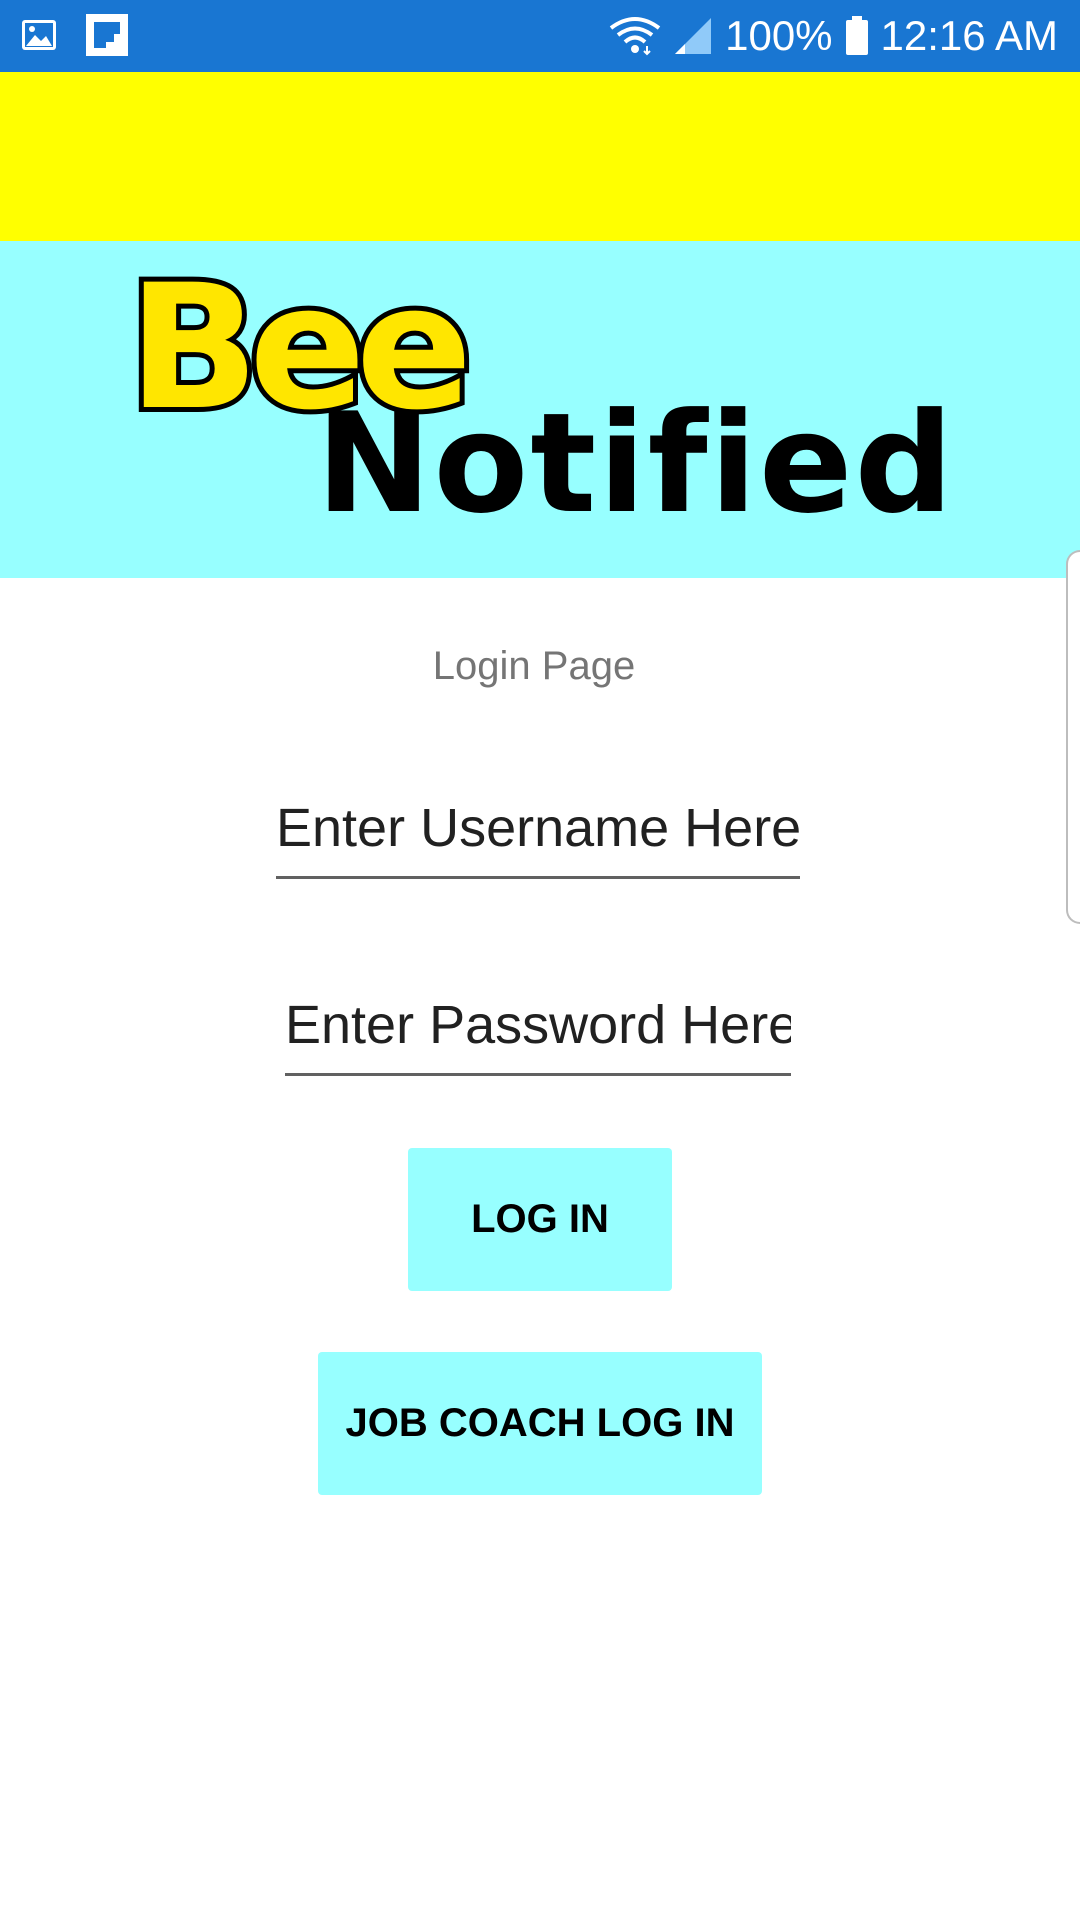  I want to click on username-input, so click(538, 834).